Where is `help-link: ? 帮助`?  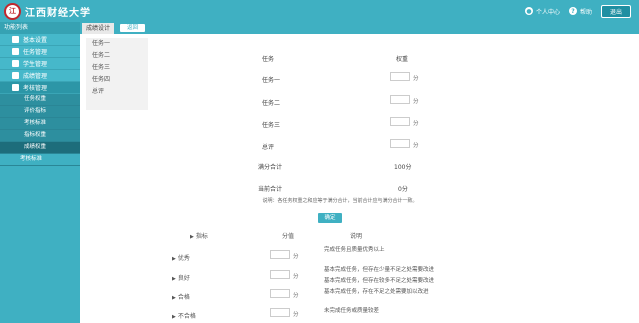 help-link: ? 帮助 is located at coordinates (580, 11).